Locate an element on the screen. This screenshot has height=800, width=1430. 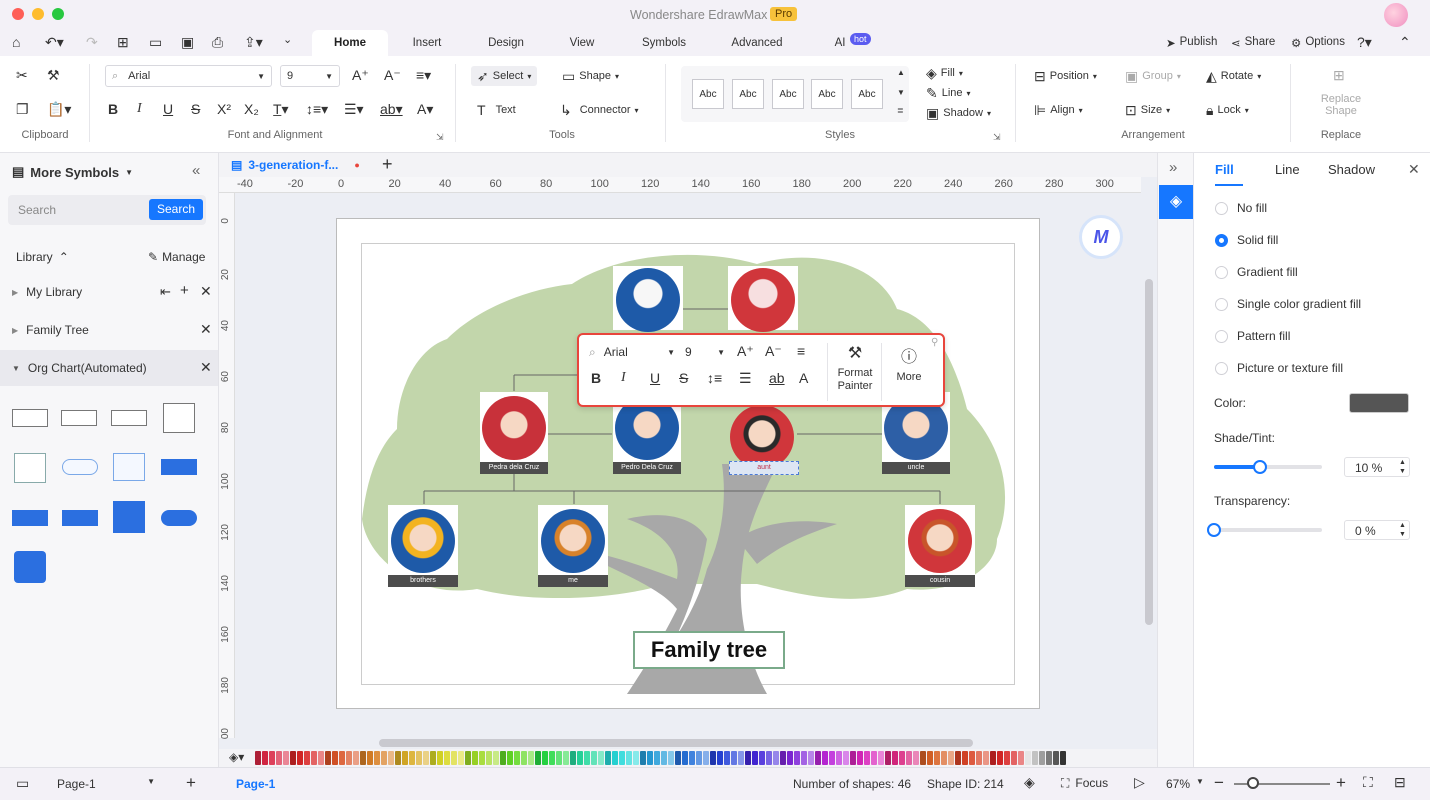
size-button: ⊡ Size ▾ is located at coordinates (1147, 110).